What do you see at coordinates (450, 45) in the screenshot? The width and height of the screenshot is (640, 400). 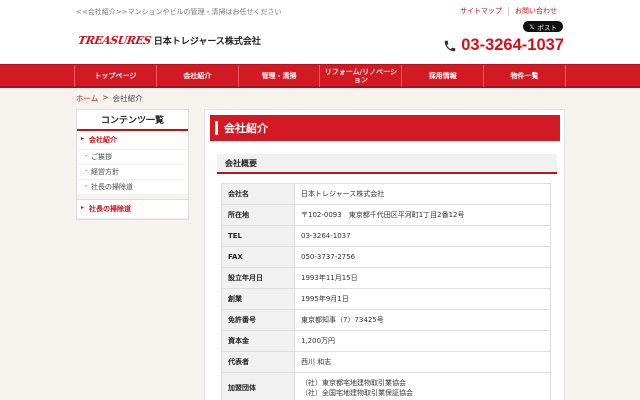 I see `phone-icon` at bounding box center [450, 45].